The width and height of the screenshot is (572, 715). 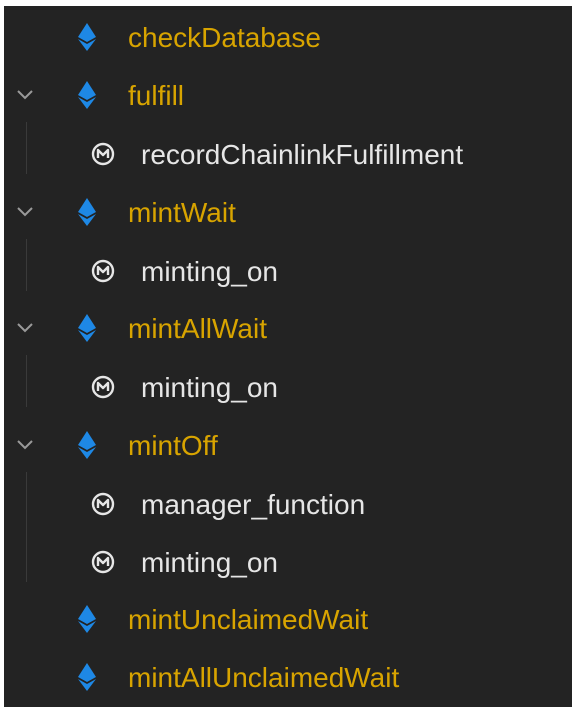 I want to click on tree-item-mintAllWait: mintAllWait, so click(x=288, y=329).